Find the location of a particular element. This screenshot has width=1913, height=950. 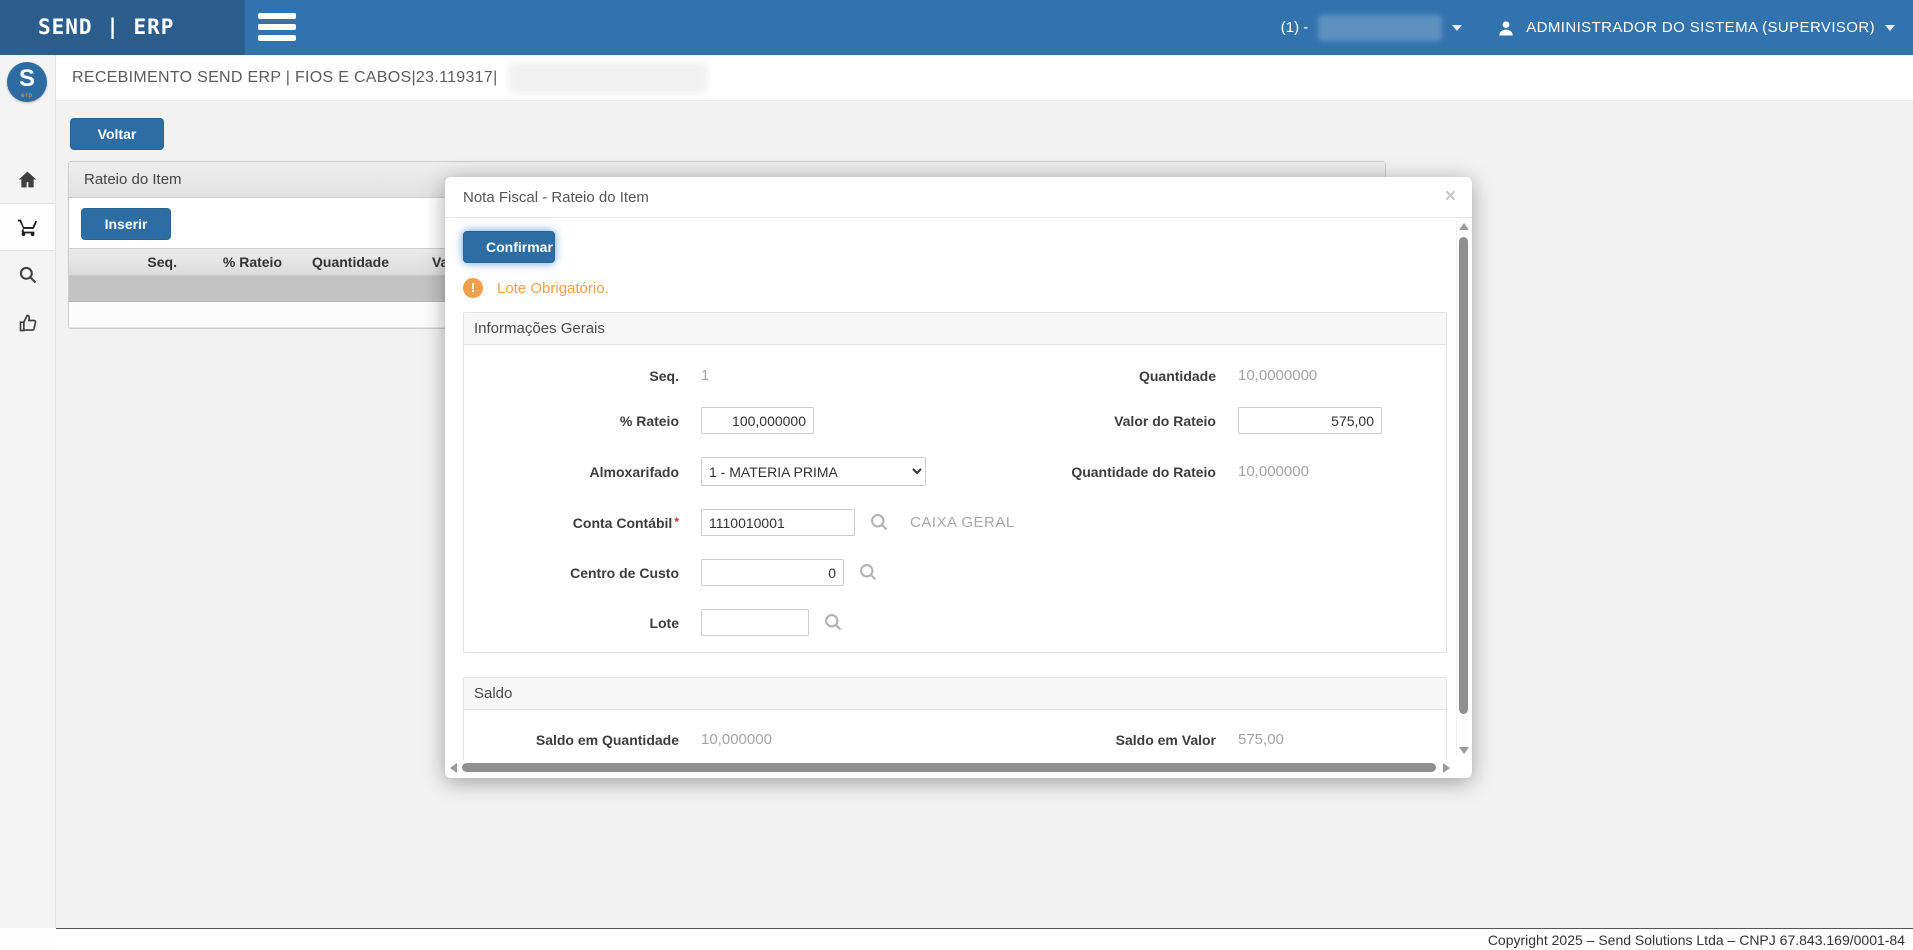

cart-icon is located at coordinates (28, 227).